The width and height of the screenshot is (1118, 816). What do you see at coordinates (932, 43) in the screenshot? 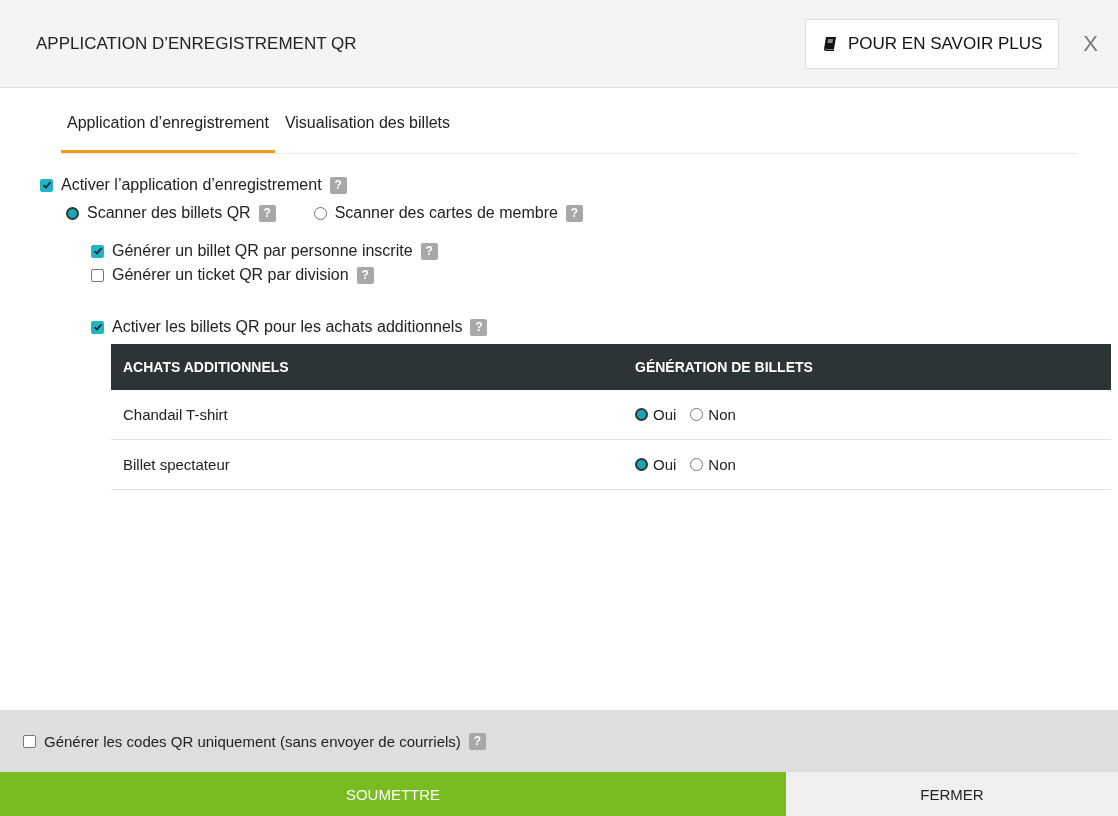
I see `learn-more-button: POUR EN SAVOIR PLUS` at bounding box center [932, 43].